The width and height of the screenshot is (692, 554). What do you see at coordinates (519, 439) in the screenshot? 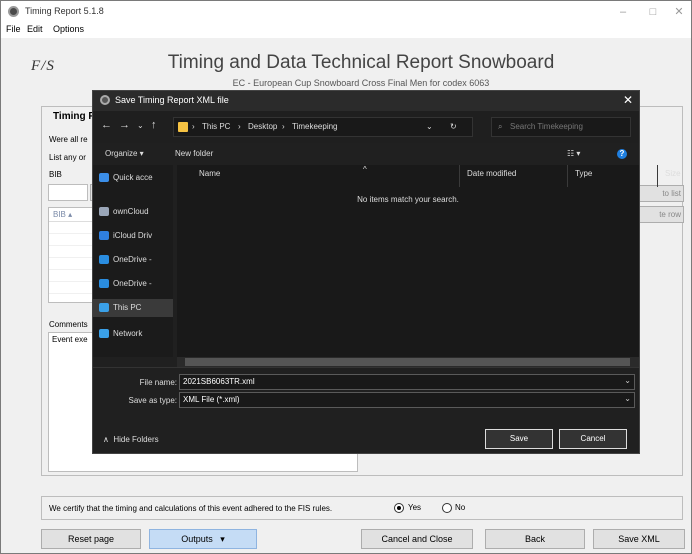
I see `dialog-save-button: Save` at bounding box center [519, 439].